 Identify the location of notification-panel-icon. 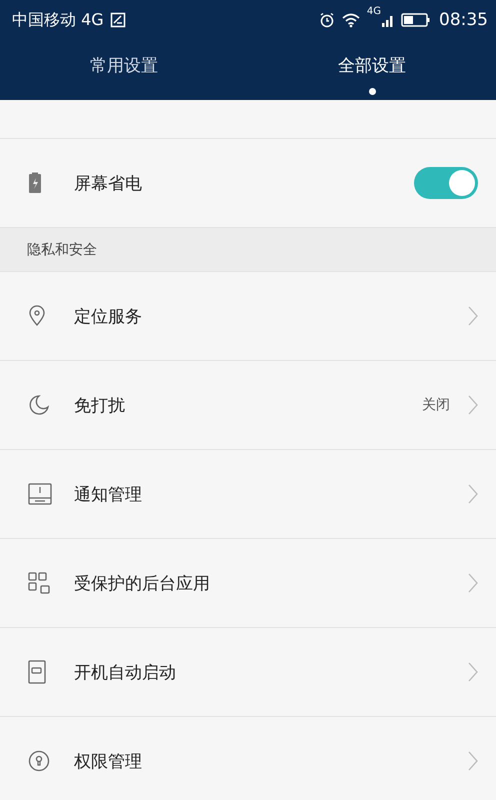
(40, 494).